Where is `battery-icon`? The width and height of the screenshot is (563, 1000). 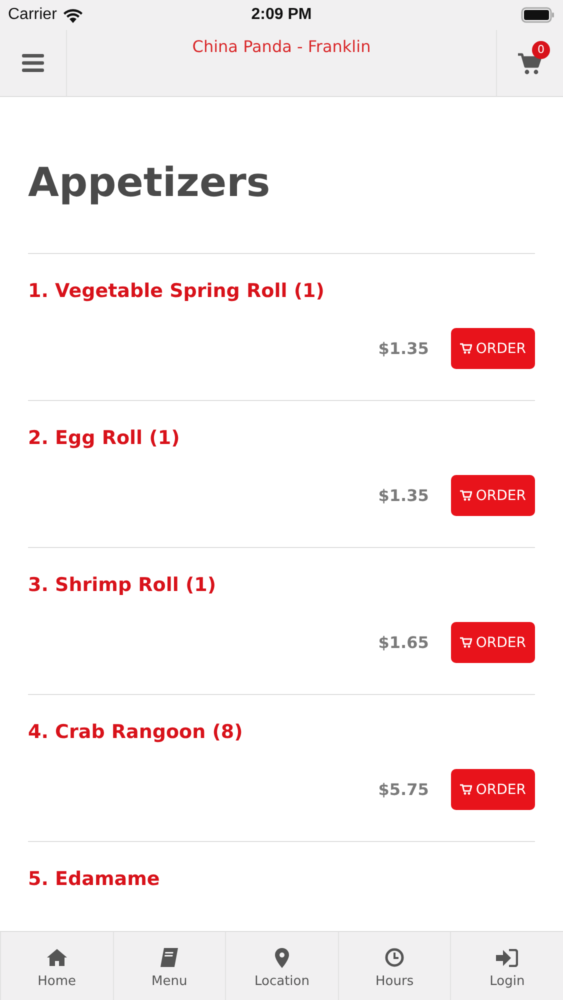 battery-icon is located at coordinates (538, 15).